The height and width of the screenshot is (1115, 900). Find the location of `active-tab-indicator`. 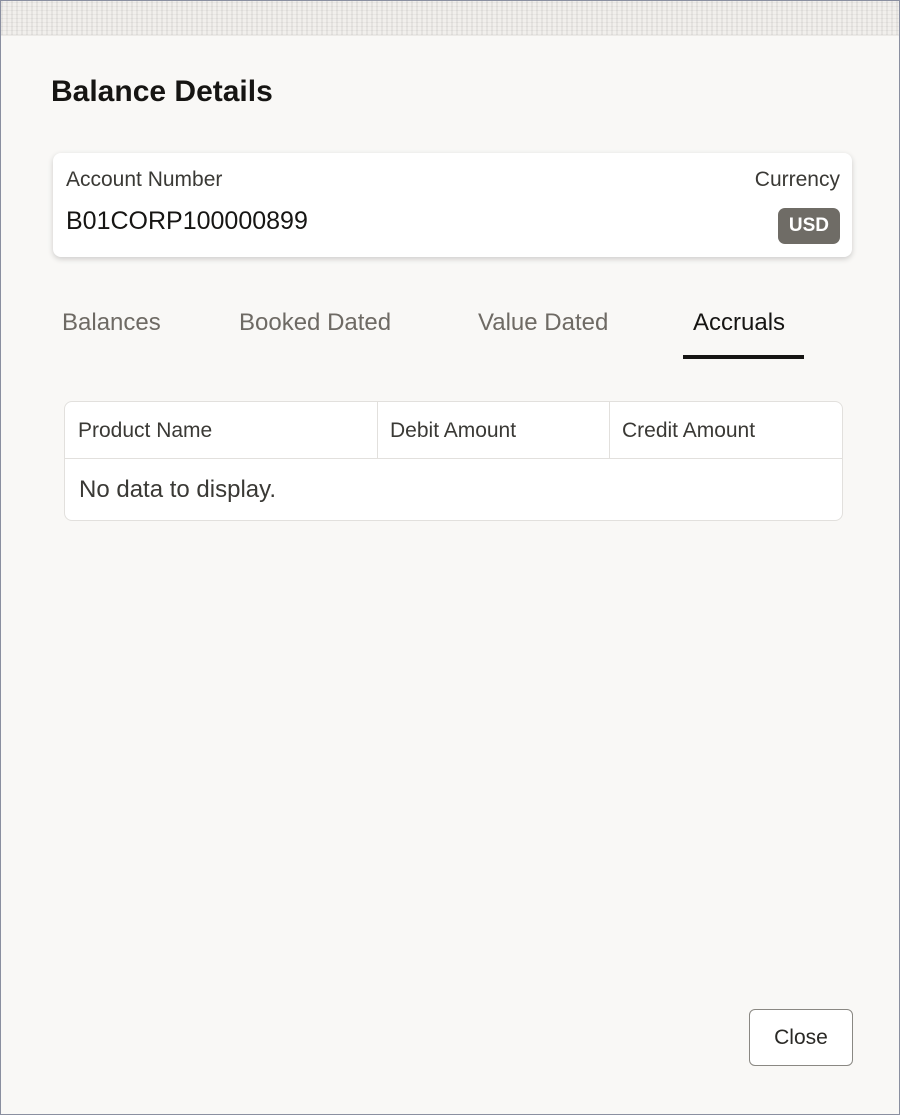

active-tab-indicator is located at coordinates (743, 357).